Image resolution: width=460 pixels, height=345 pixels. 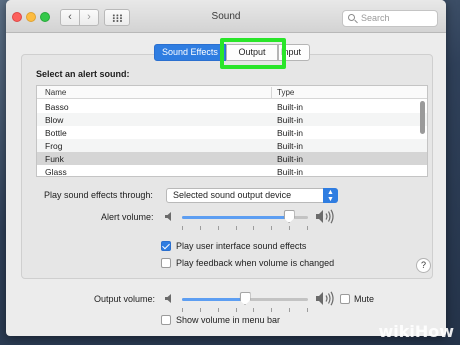 I want to click on output-volume-knob, so click(x=245, y=298).